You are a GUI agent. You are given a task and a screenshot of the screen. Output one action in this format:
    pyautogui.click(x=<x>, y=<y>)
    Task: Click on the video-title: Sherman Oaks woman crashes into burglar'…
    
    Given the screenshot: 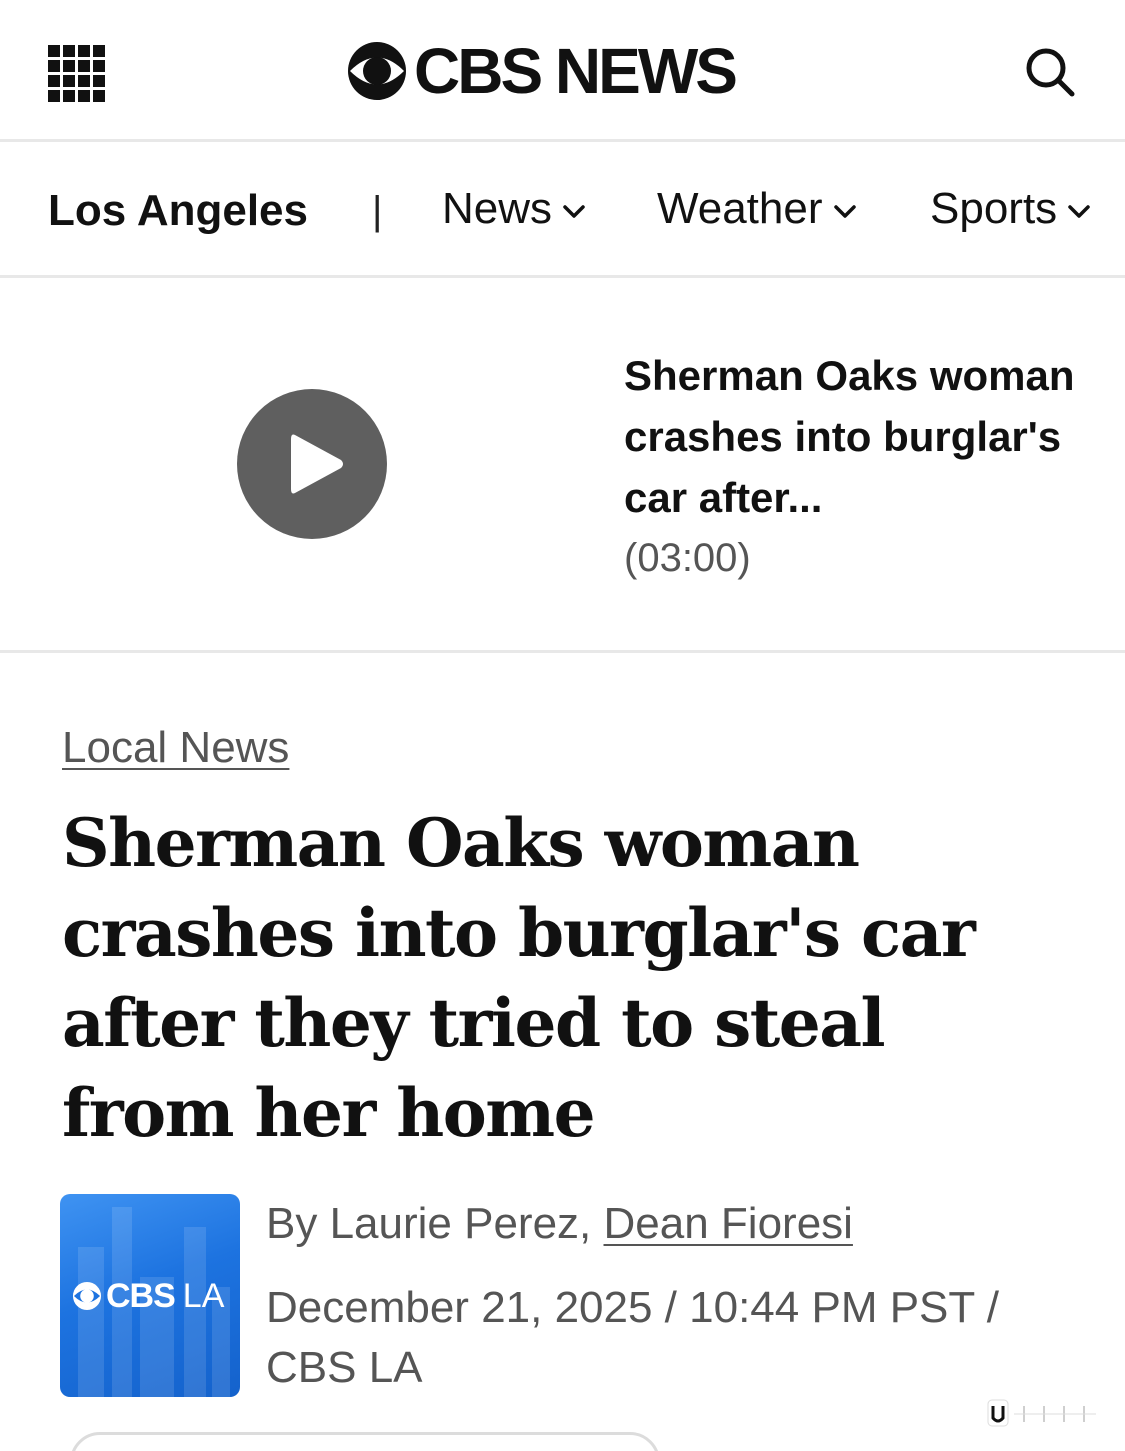 What is the action you would take?
    pyautogui.click(x=854, y=436)
    